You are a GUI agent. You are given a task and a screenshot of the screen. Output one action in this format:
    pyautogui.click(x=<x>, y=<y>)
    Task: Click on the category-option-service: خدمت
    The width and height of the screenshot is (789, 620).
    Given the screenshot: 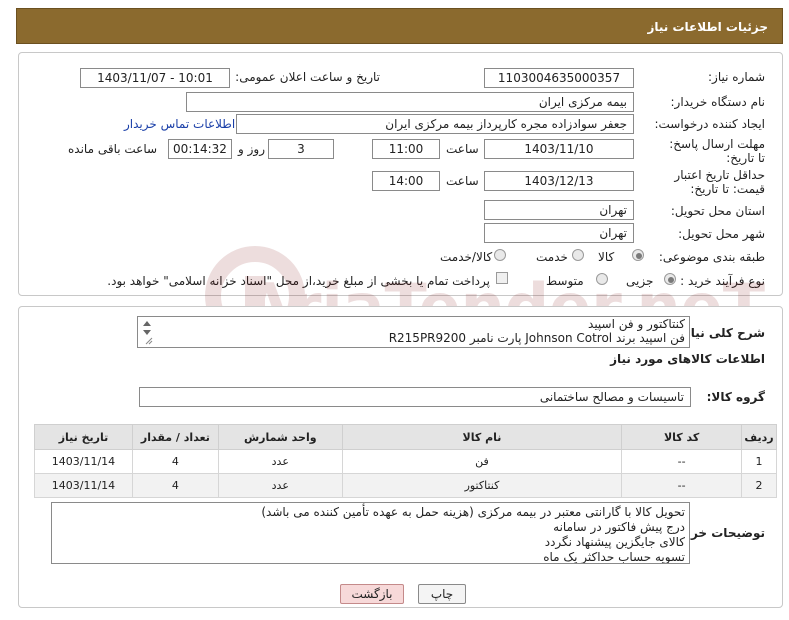 What is the action you would take?
    pyautogui.click(x=552, y=257)
    